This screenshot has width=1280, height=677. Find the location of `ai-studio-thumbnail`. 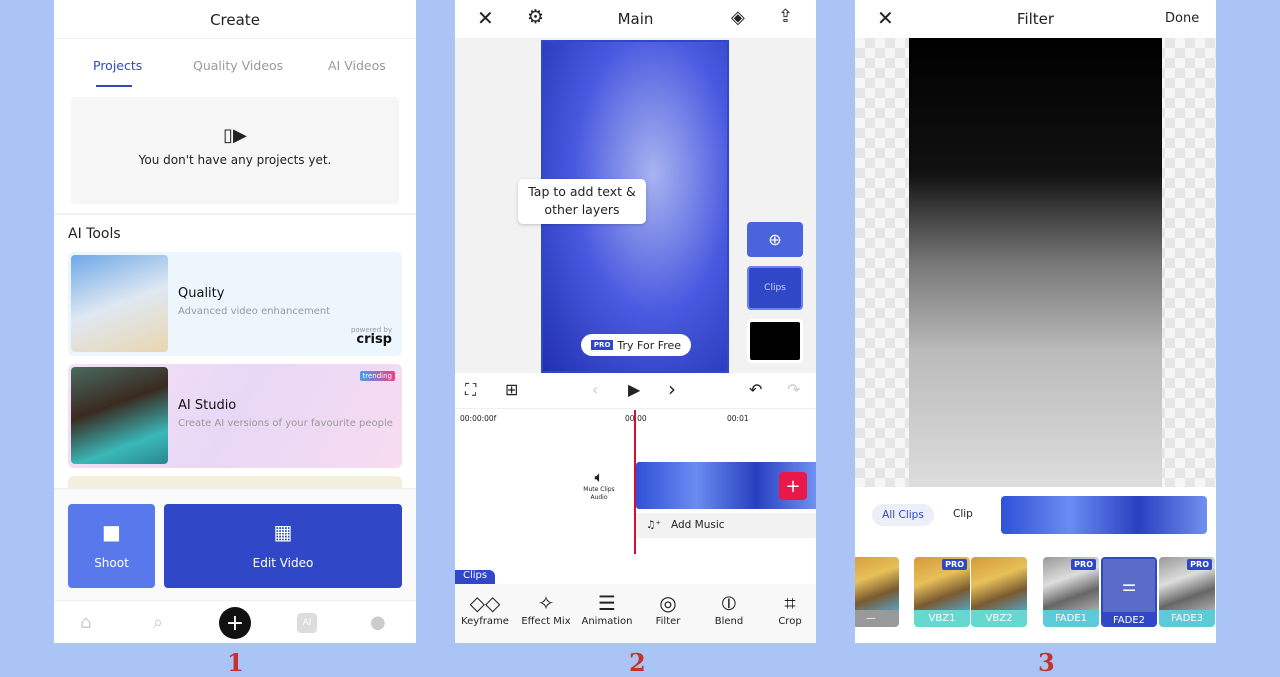

ai-studio-thumbnail is located at coordinates (119, 415).